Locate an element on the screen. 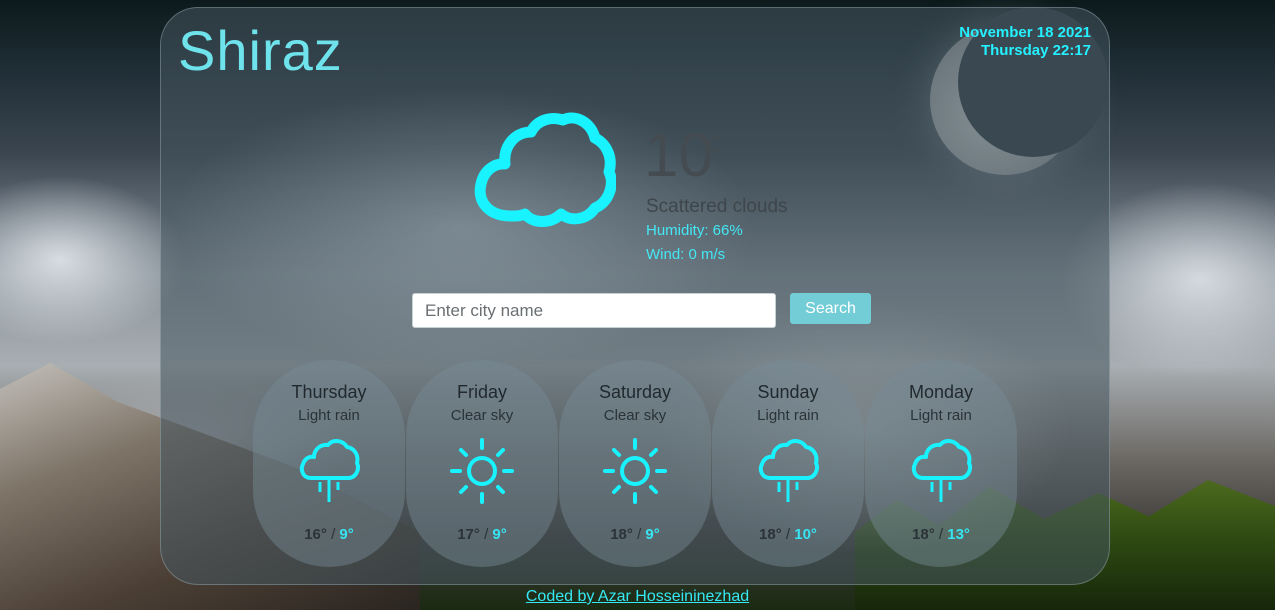  max-temp: 16° is located at coordinates (315, 534).